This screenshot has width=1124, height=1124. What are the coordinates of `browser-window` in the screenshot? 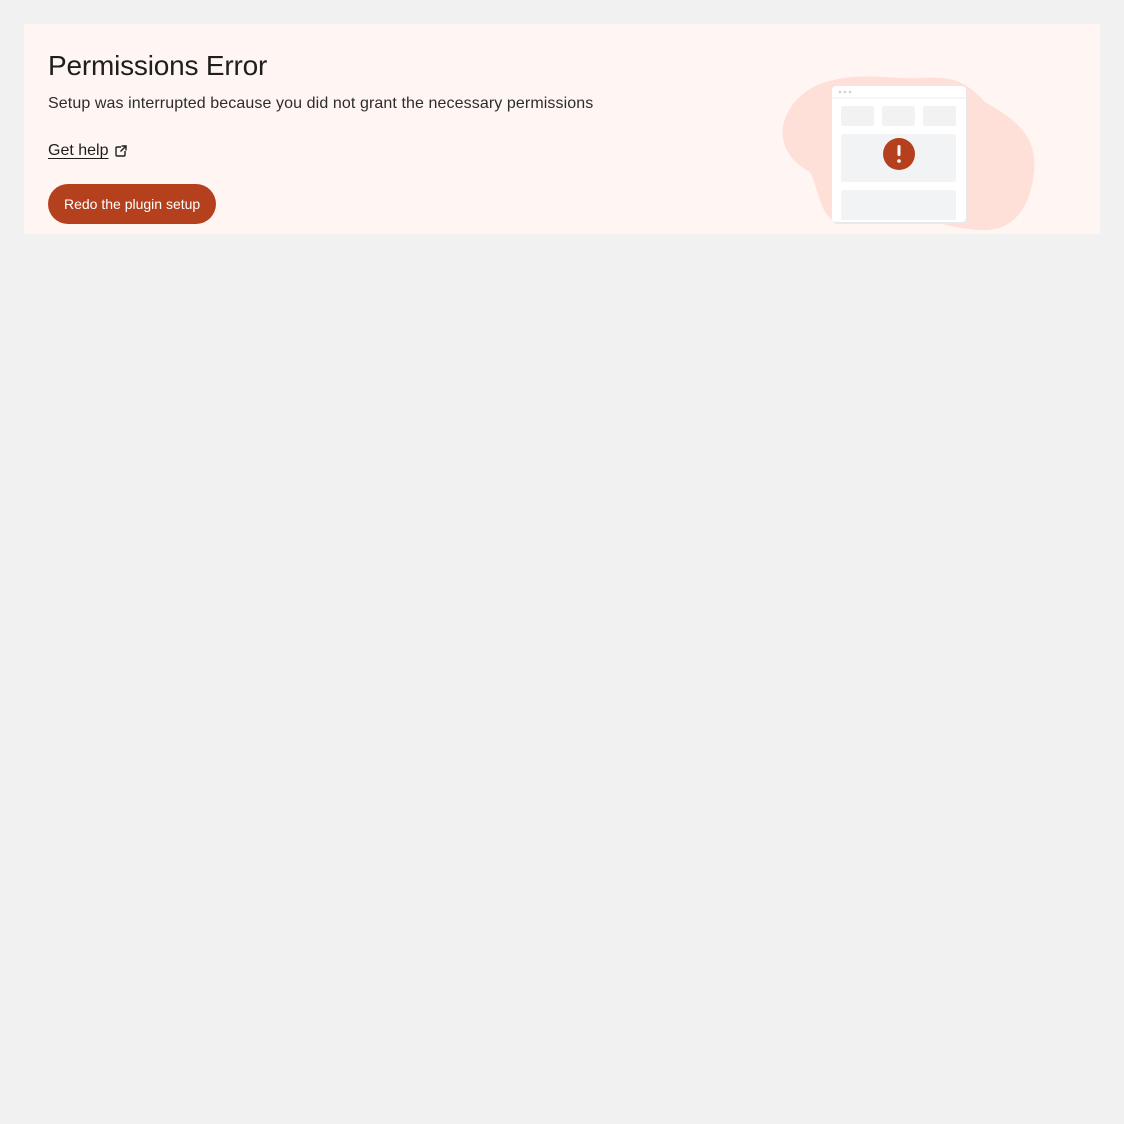 It's located at (899, 155).